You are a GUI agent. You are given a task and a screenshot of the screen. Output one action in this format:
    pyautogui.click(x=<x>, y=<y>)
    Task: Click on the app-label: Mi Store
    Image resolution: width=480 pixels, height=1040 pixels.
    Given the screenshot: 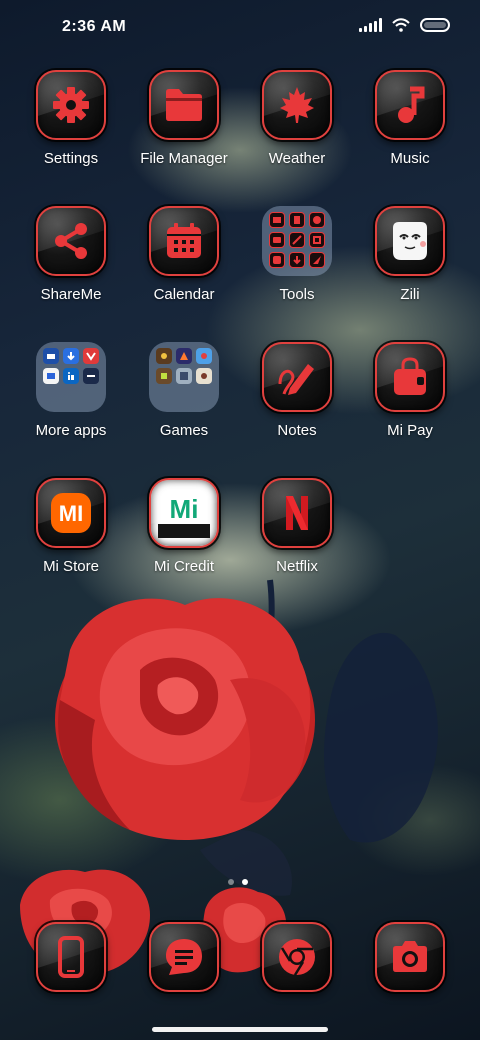 What is the action you would take?
    pyautogui.click(x=71, y=566)
    